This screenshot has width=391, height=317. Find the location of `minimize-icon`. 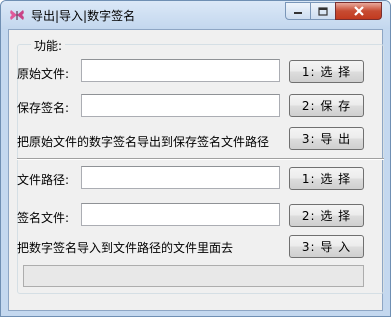

minimize-icon is located at coordinates (298, 13).